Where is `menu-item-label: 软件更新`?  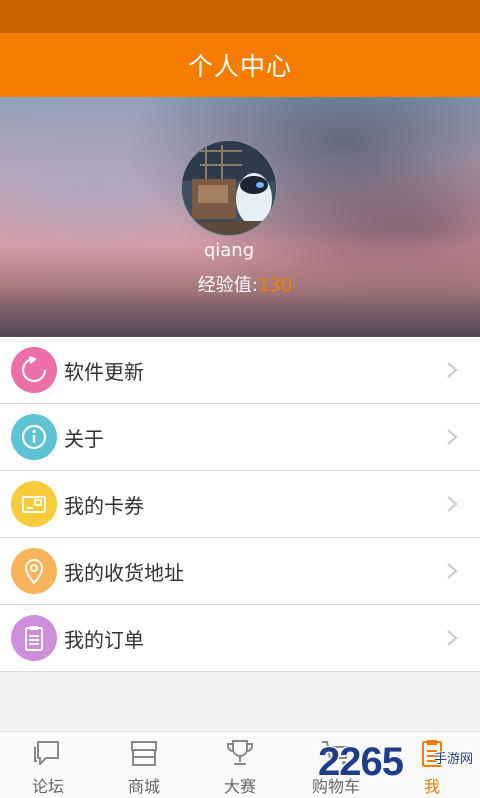
menu-item-label: 软件更新 is located at coordinates (104, 371).